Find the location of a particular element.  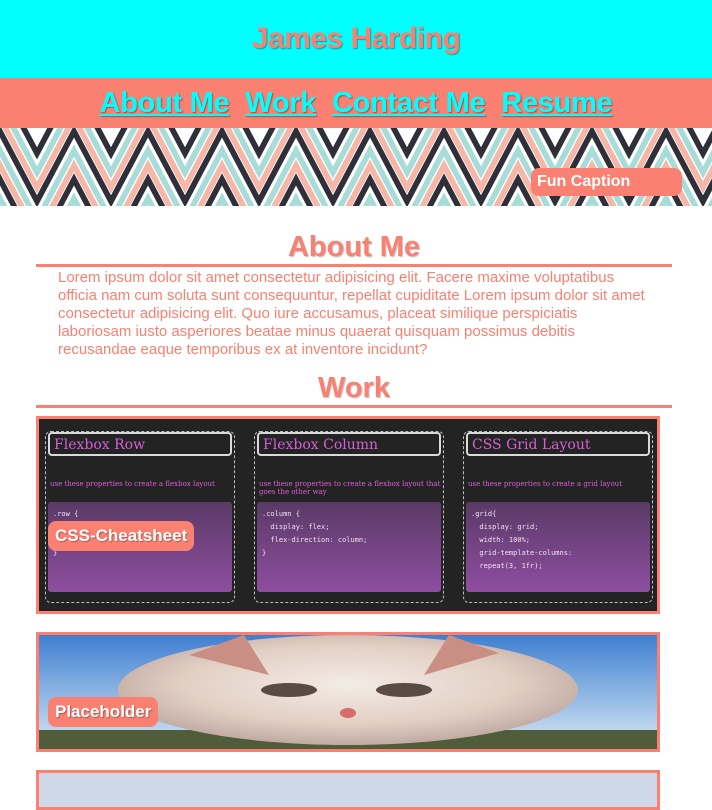

nav-link-about: About Me is located at coordinates (165, 103).